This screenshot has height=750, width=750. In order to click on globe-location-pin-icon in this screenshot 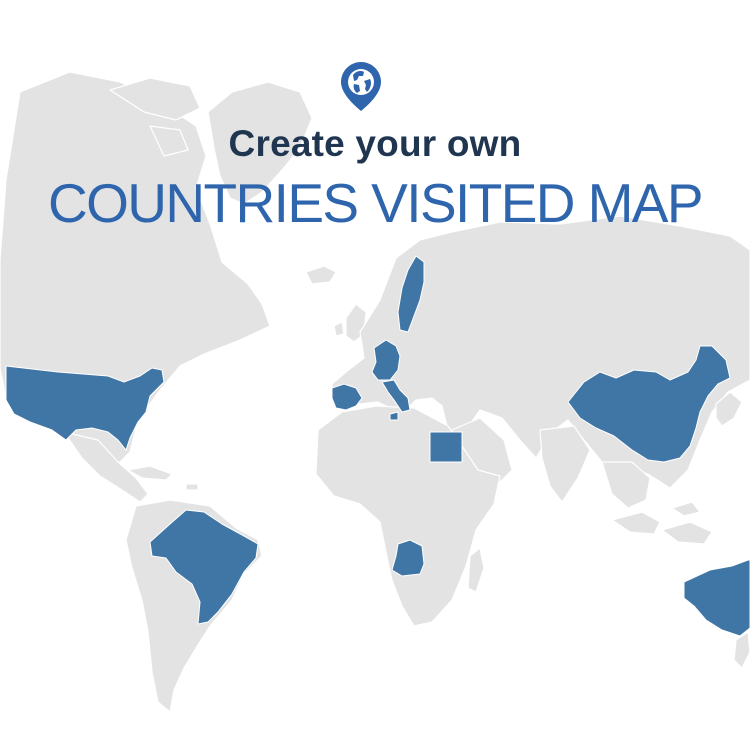, I will do `click(361, 86)`.